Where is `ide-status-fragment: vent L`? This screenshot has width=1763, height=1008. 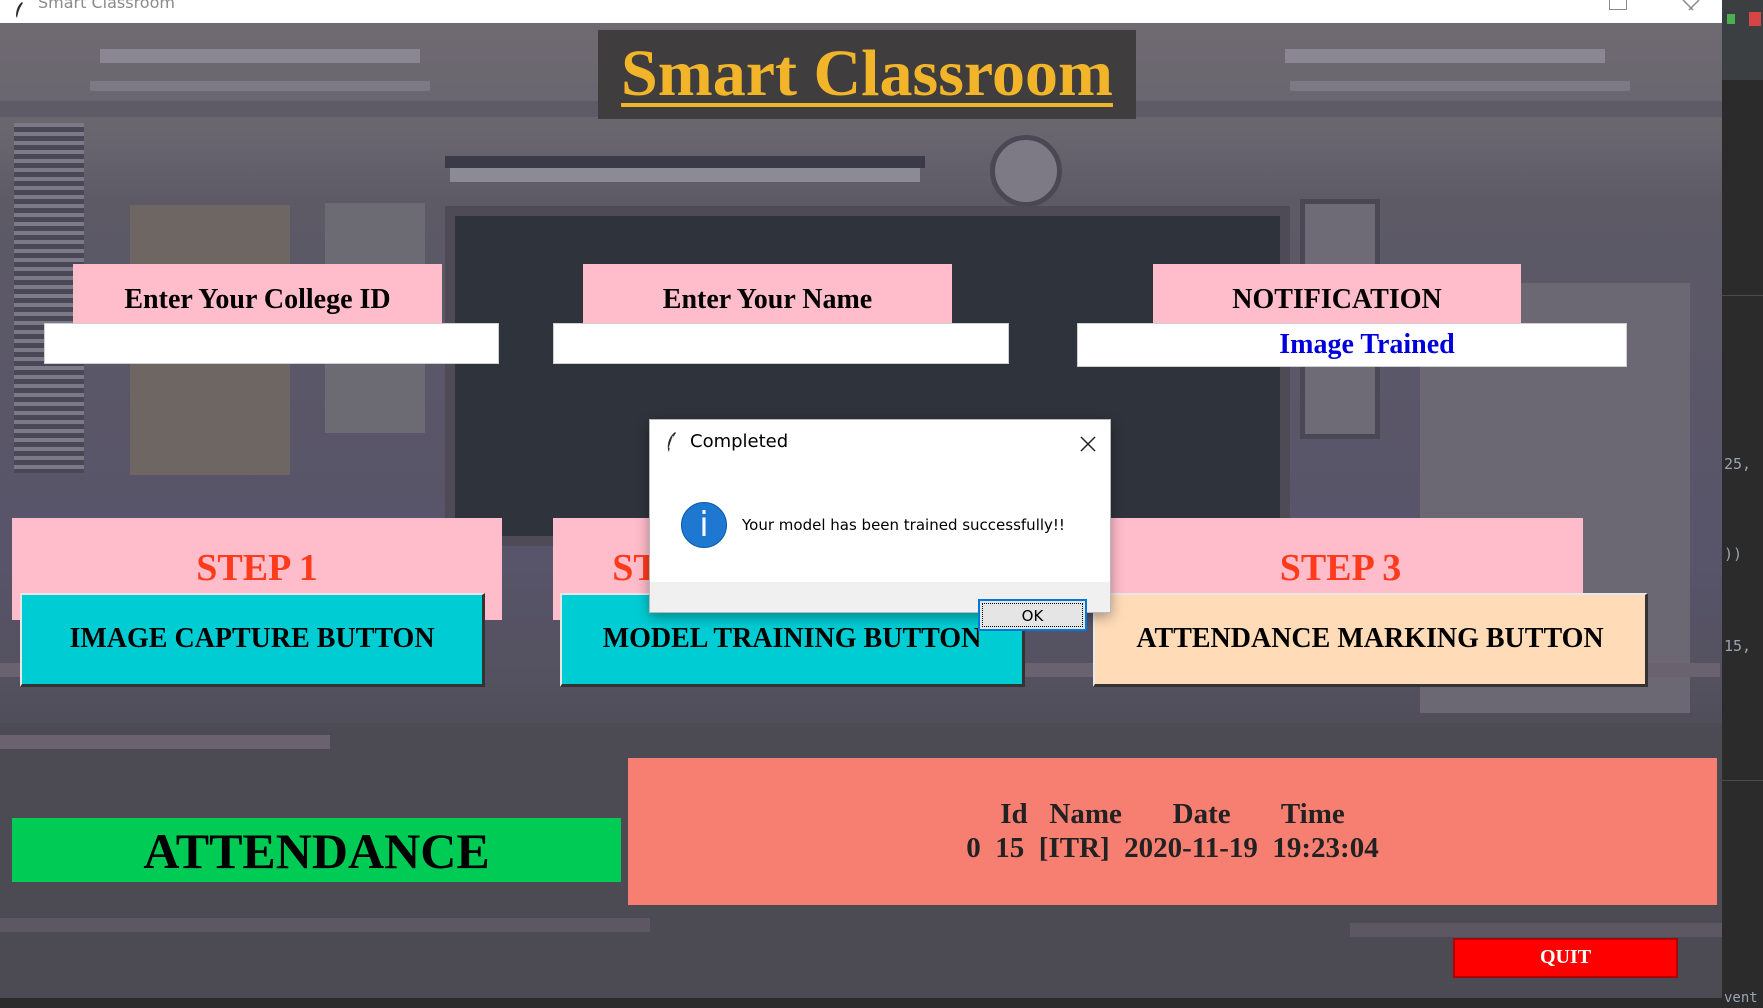
ide-status-fragment: vent L is located at coordinates (1743, 998).